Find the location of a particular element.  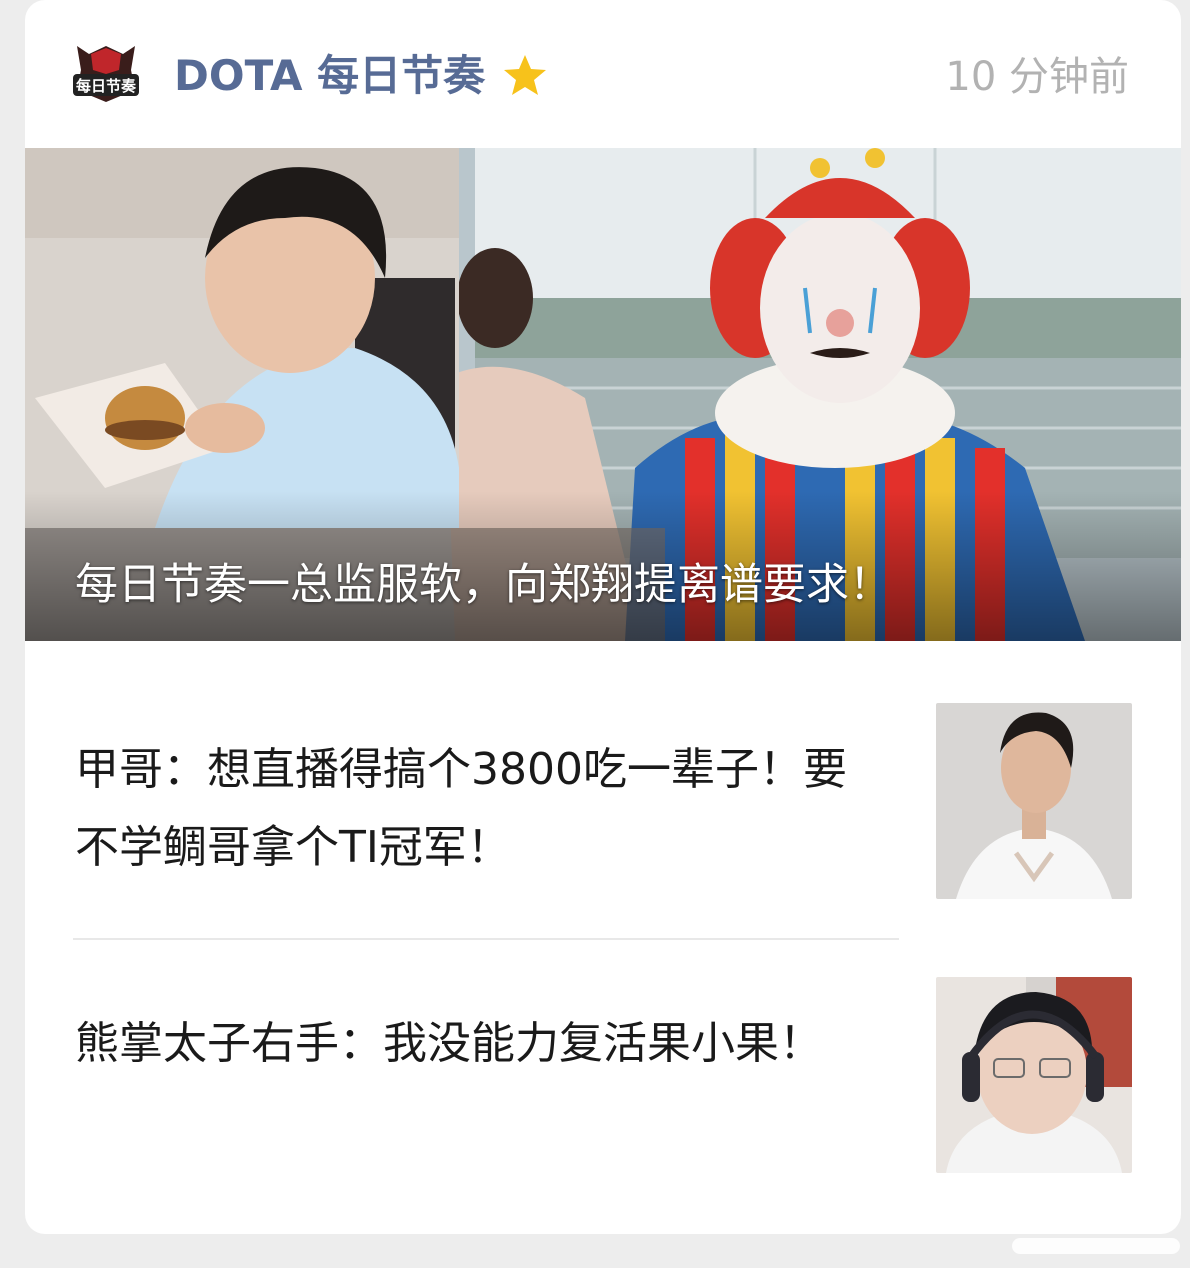

watermark is located at coordinates (1096, 1246).